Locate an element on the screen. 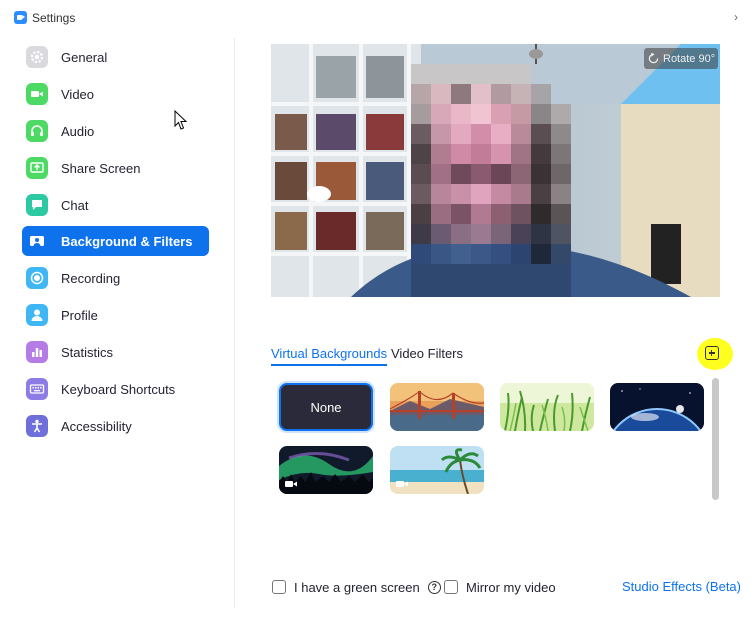 The image size is (756, 624). earth-space-image is located at coordinates (657, 407).